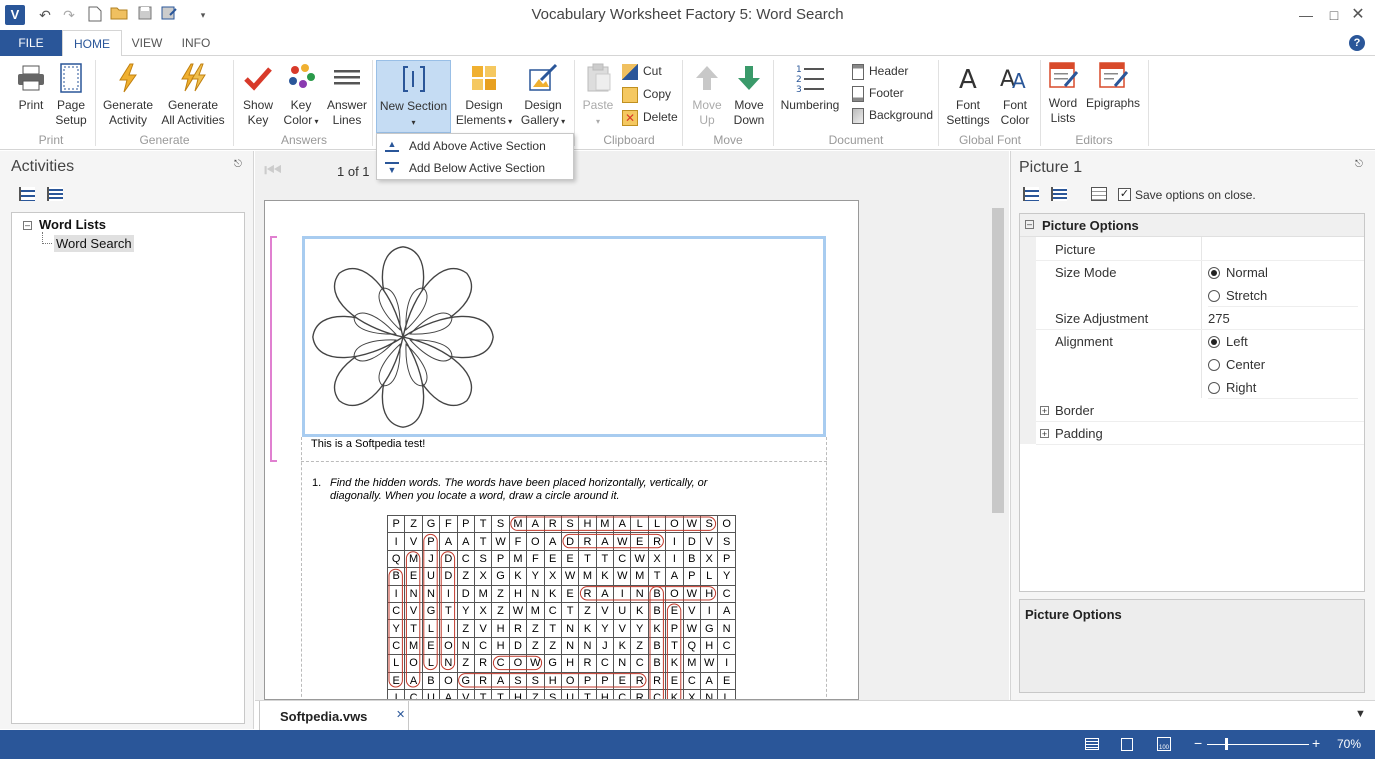  I want to click on tree-collapse-icon: –, so click(27, 225).